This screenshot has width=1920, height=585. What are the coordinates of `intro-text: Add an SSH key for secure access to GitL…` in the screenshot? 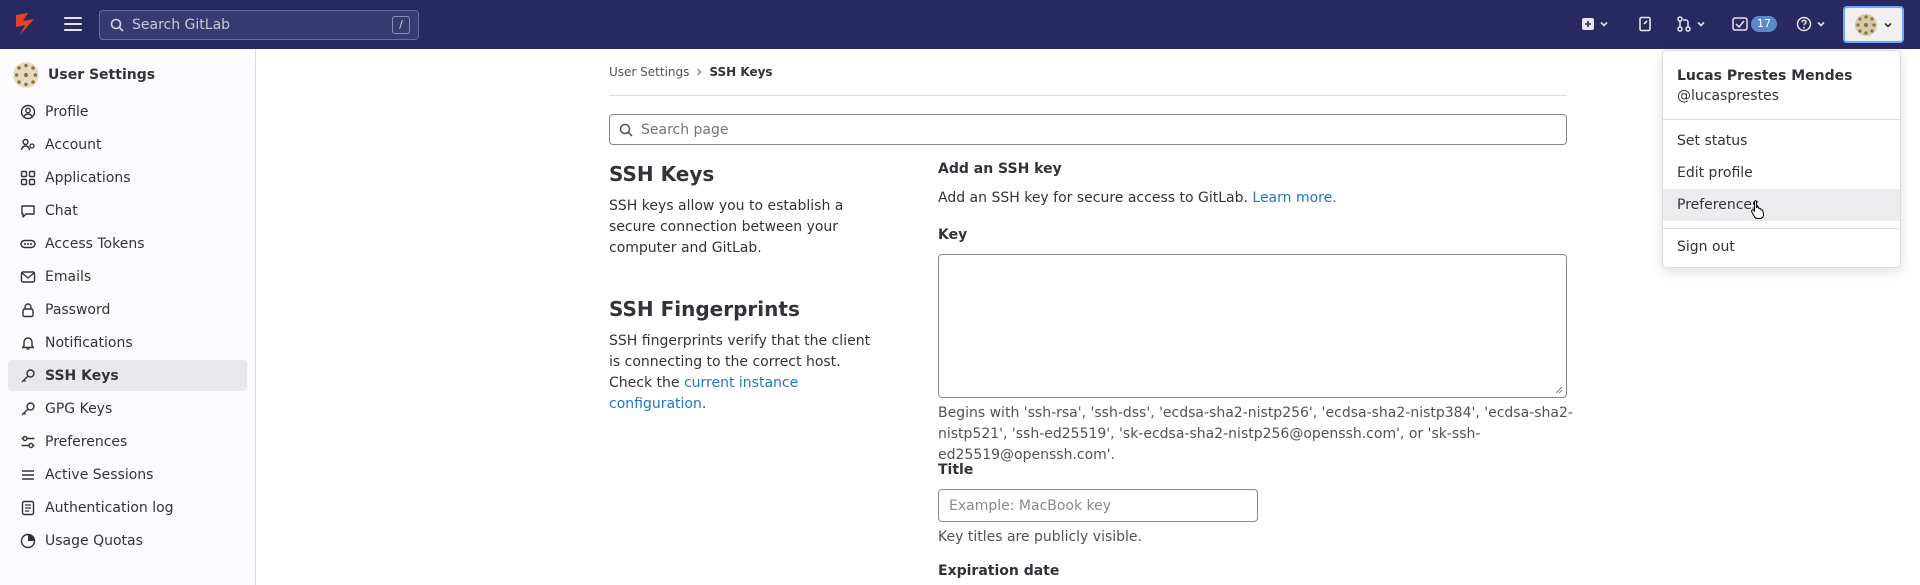 It's located at (1093, 198).